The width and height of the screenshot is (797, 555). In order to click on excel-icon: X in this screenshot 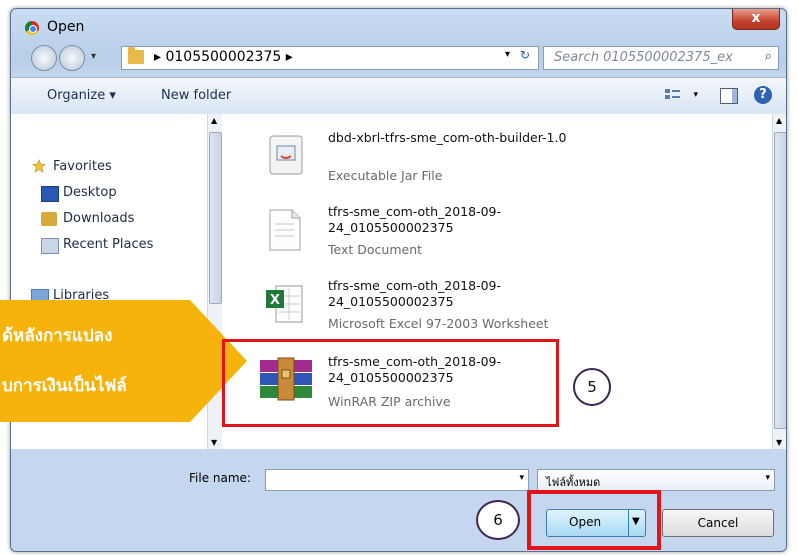, I will do `click(284, 304)`.